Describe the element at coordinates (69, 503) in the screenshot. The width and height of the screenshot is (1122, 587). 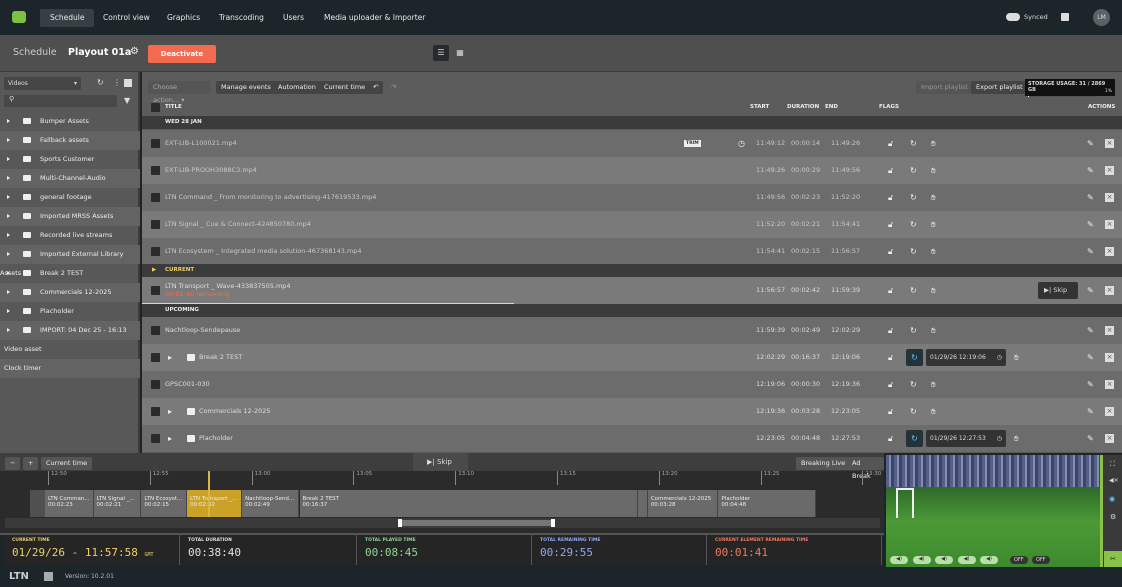
I see `timeline-block: LTN Comman... 00:02:23` at that location.